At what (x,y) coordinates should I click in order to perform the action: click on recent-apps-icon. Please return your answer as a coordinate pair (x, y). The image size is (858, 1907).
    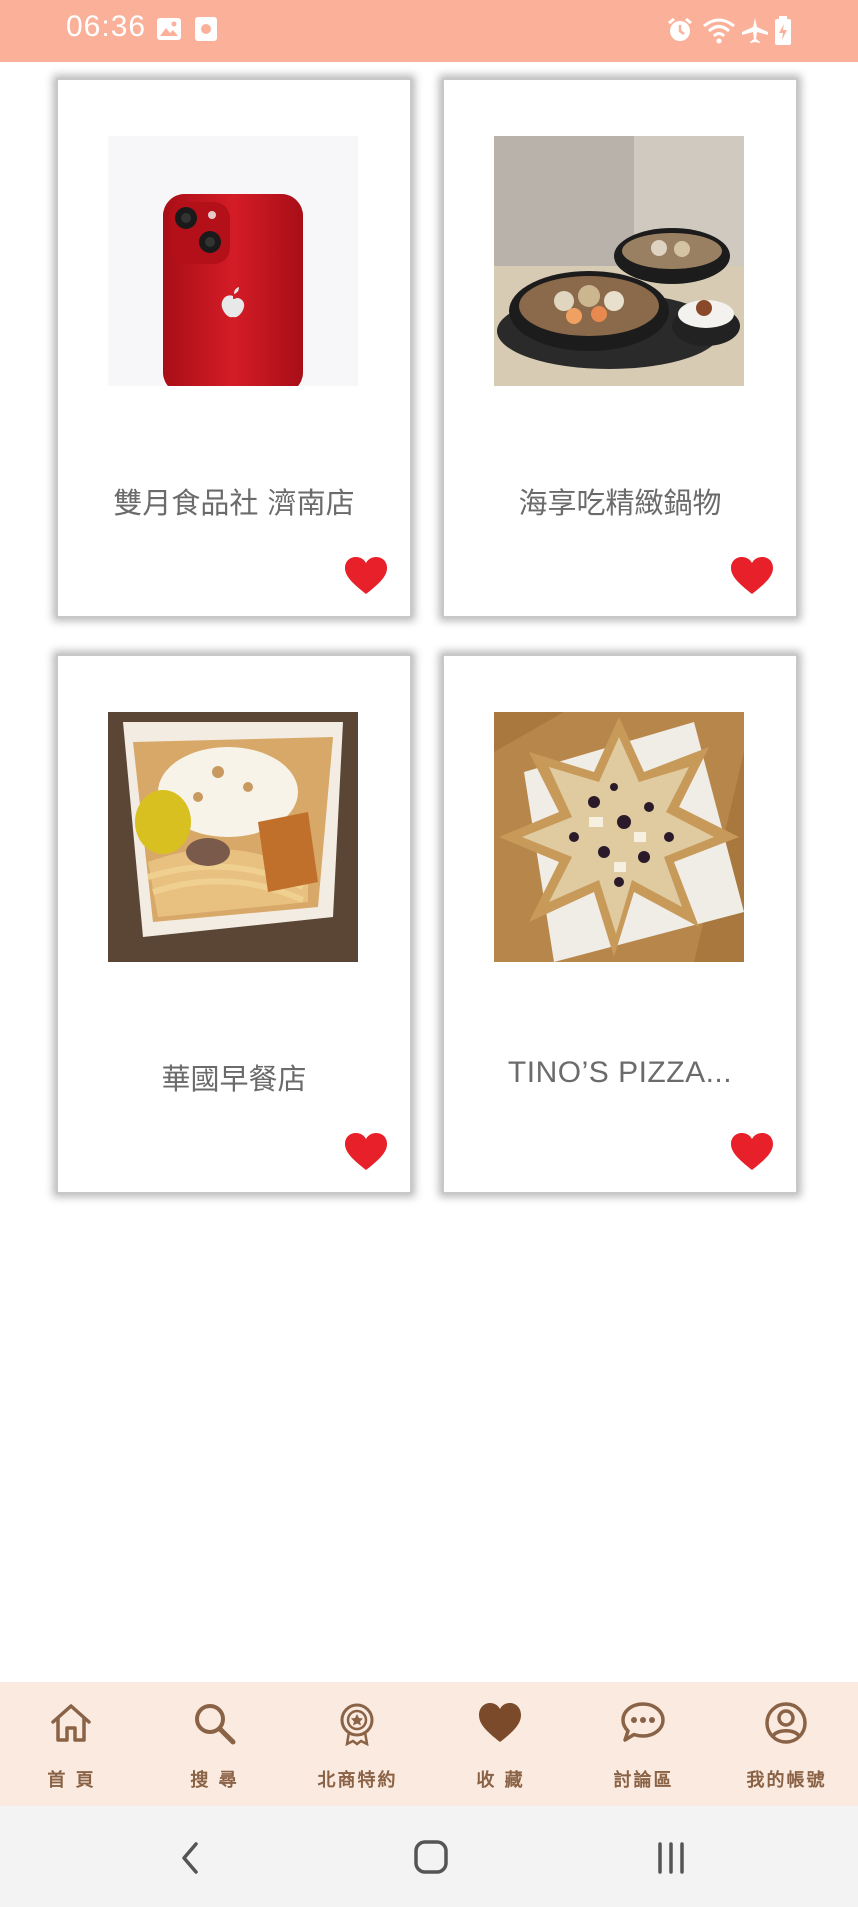
    Looking at the image, I should click on (672, 1858).